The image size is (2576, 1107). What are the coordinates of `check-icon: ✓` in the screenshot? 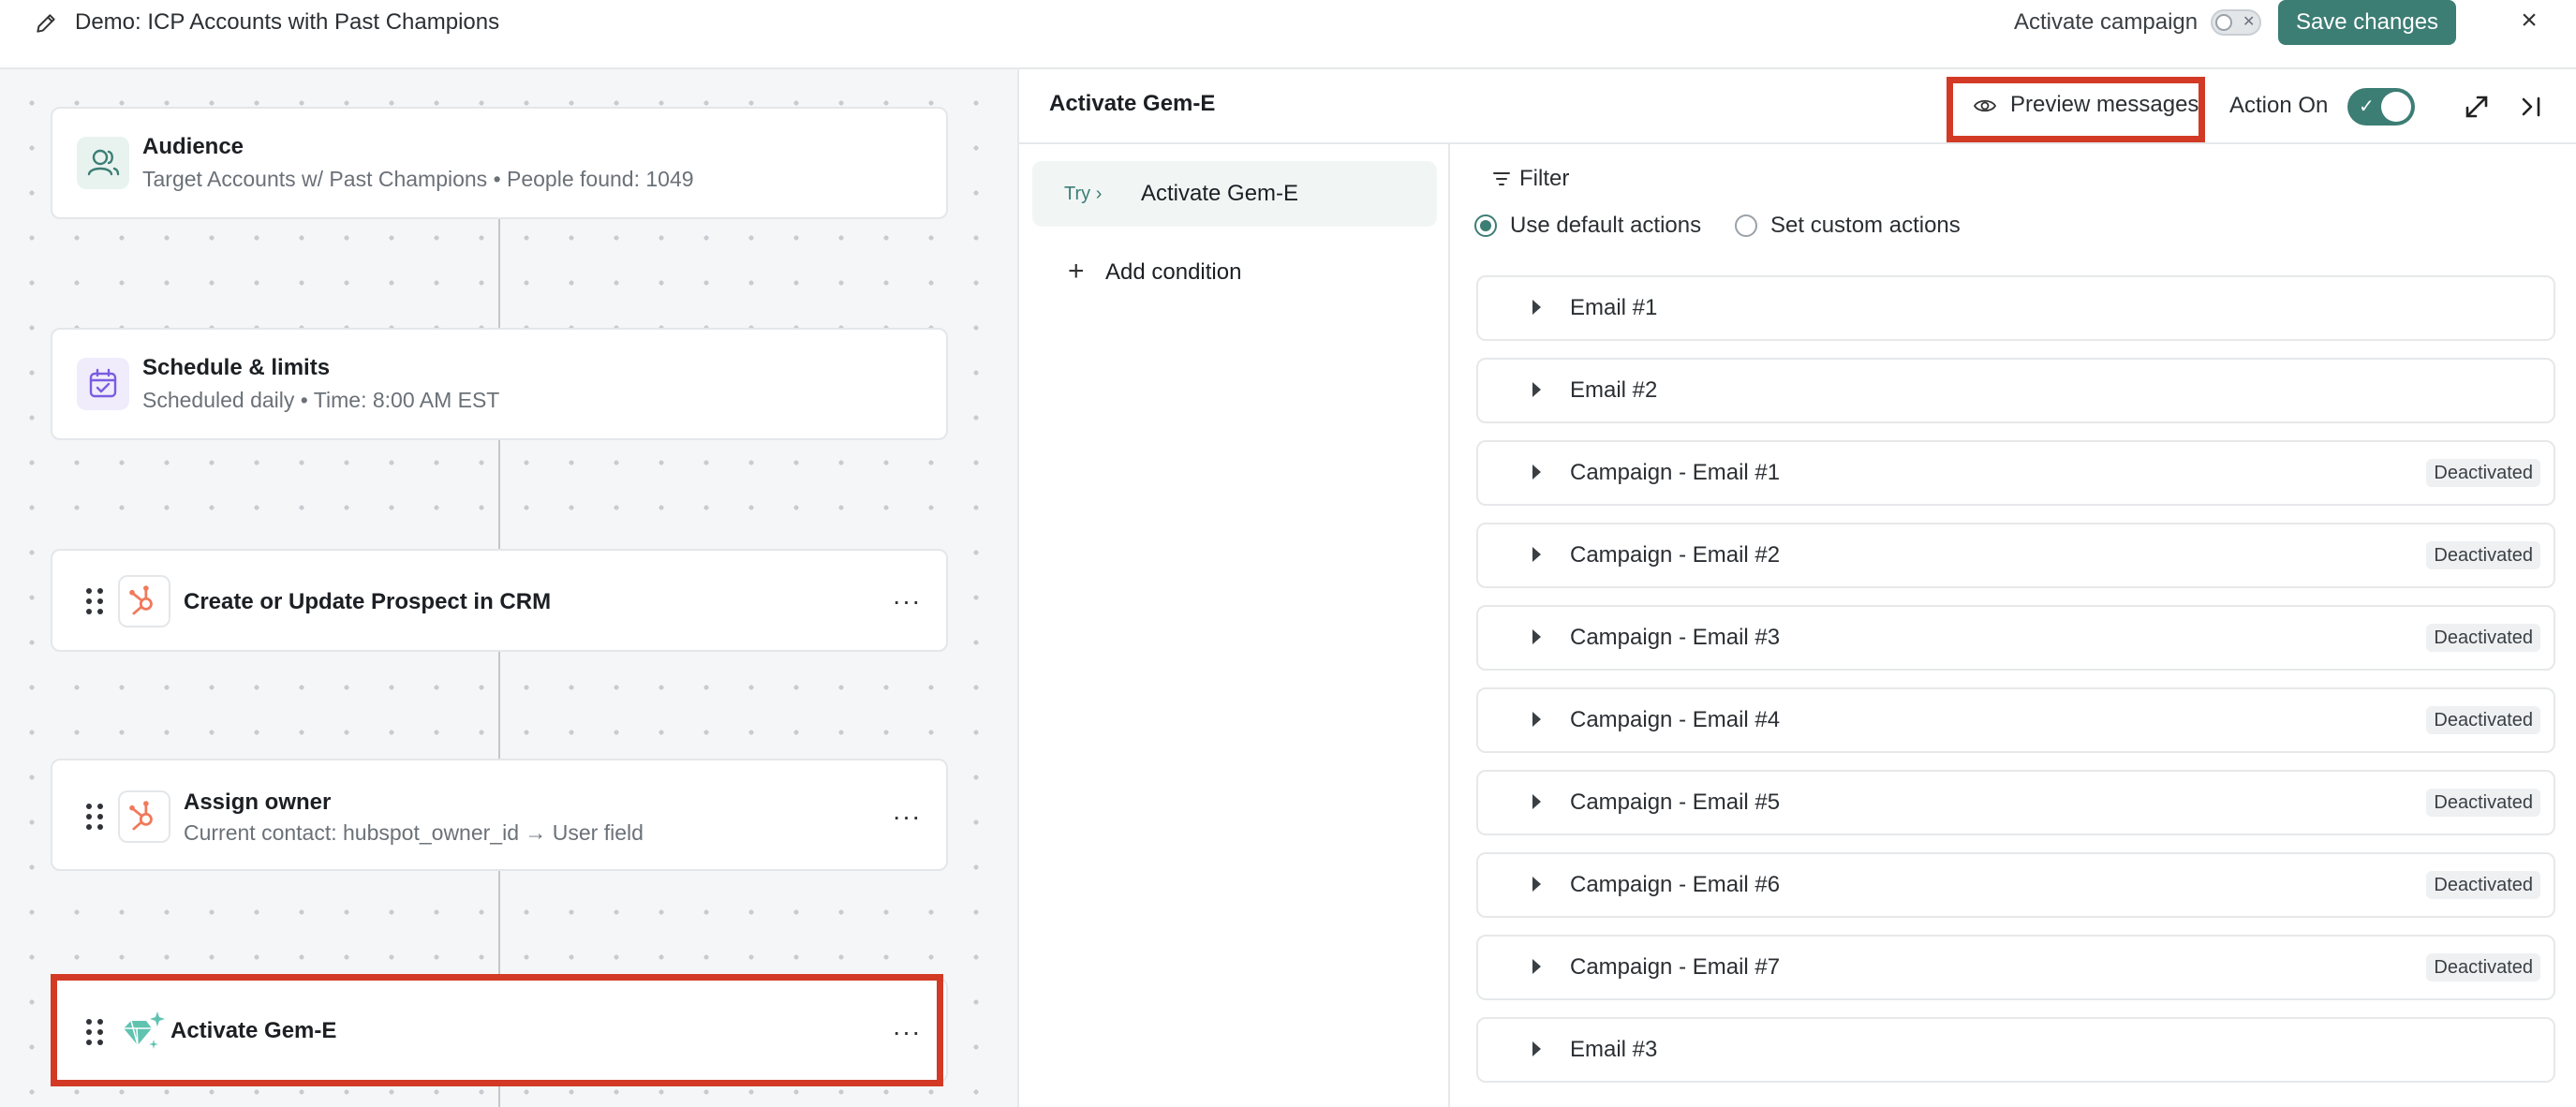 It's located at (2367, 106).